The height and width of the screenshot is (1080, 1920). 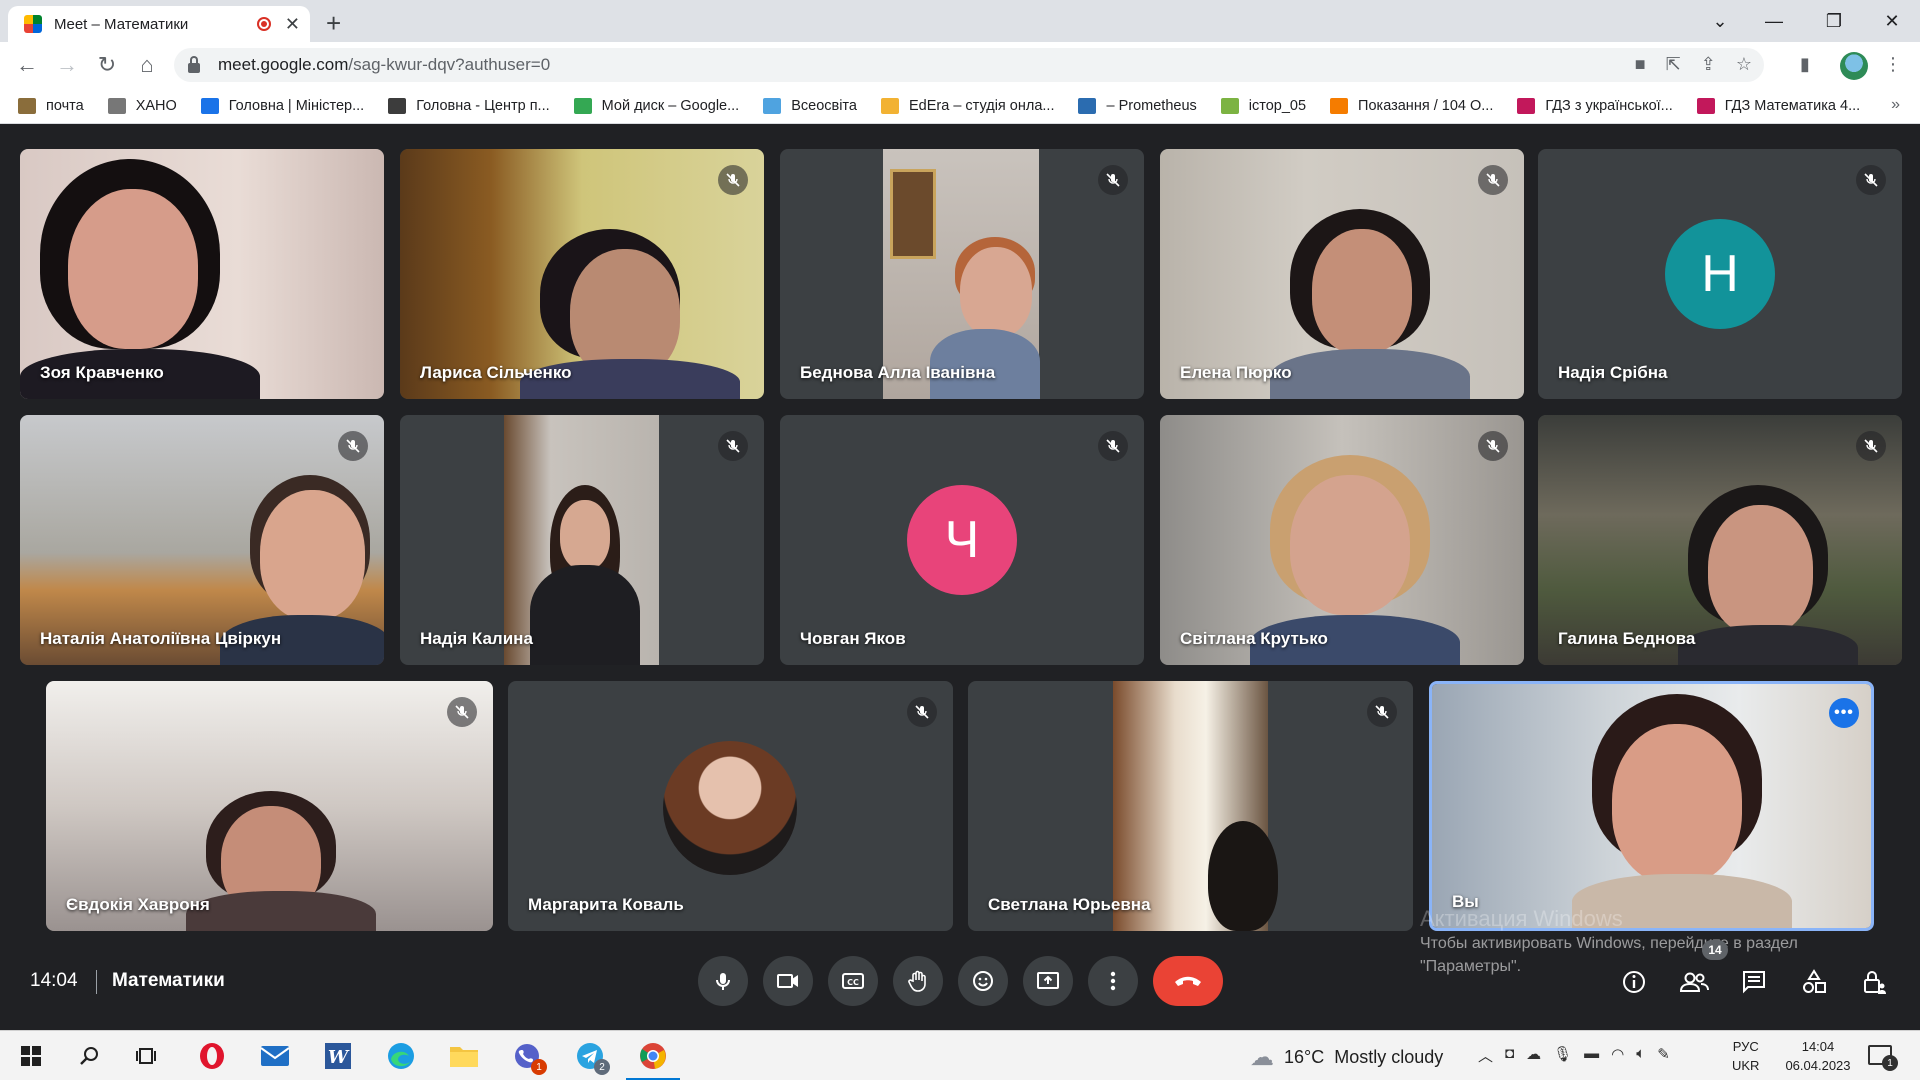 What do you see at coordinates (1720, 21) in the screenshot?
I see `tab-search-icon: ⌄` at bounding box center [1720, 21].